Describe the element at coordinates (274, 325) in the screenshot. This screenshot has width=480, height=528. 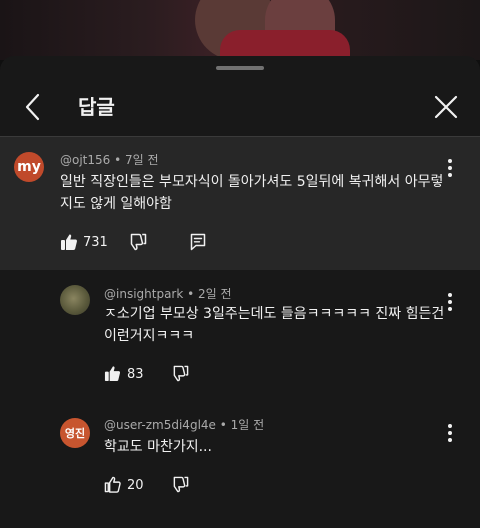
I see `comment-text: ㅈ소기업 부모상 3일주는데도 들음ㅋㅋㅋㅋㅋ 진짜 힘든건 이런거지ㅋㅋㅋ` at that location.